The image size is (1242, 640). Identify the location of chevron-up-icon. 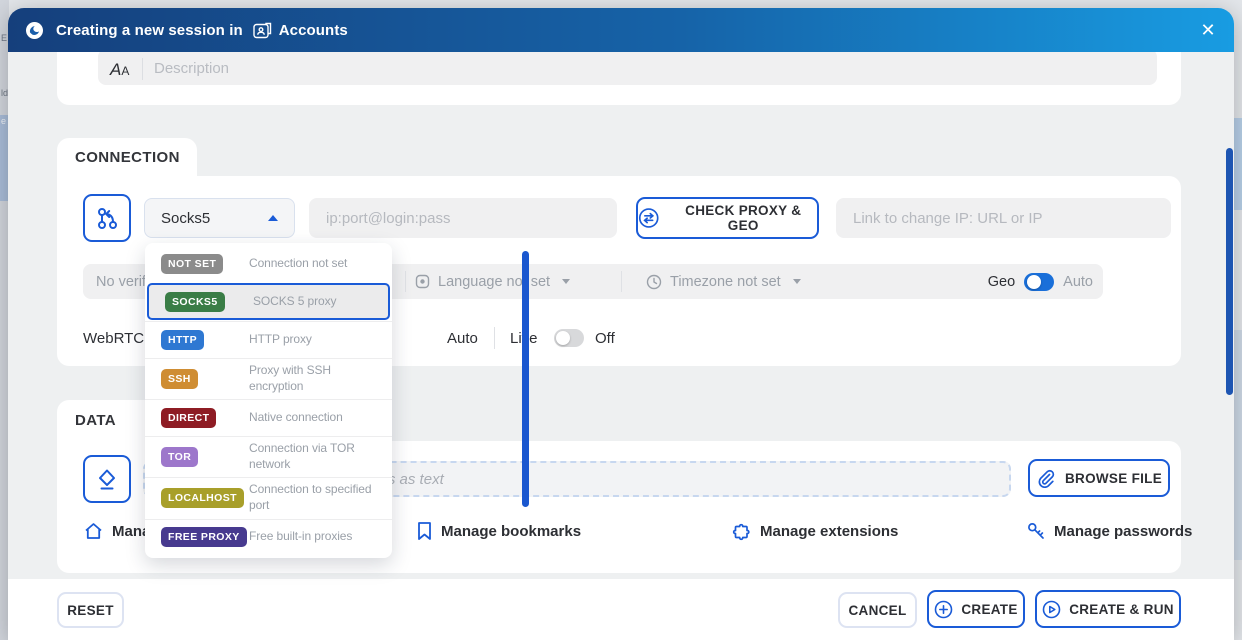
(273, 218).